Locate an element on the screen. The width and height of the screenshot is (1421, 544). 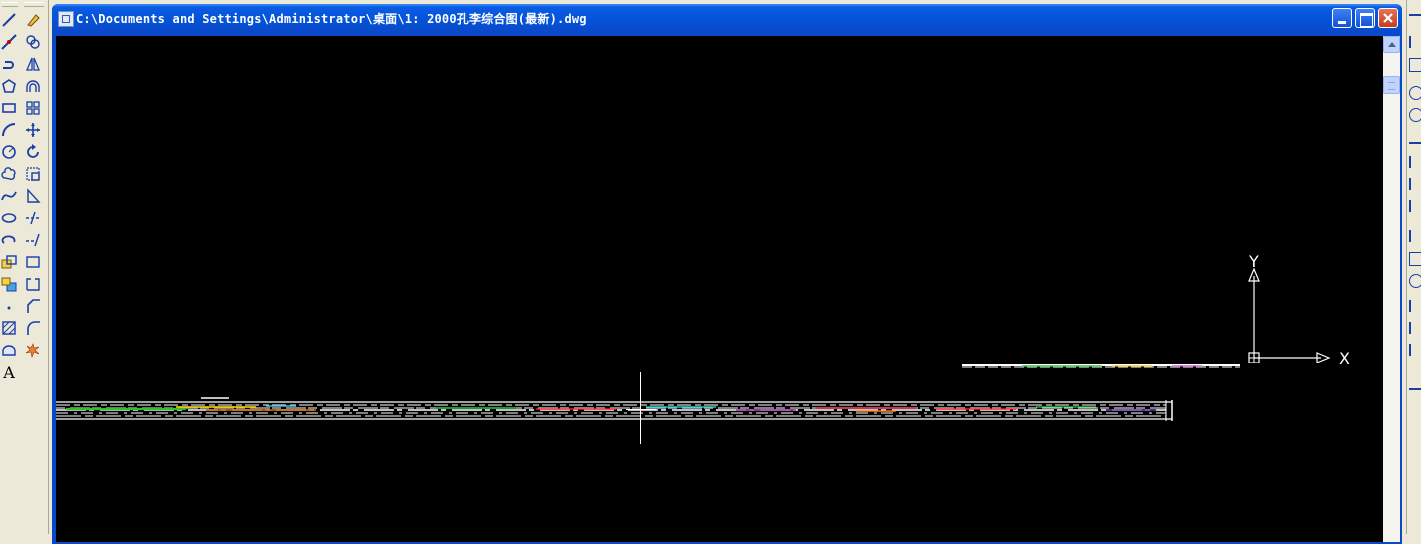
ucs-icon: Y X is located at coordinates (1301, 310).